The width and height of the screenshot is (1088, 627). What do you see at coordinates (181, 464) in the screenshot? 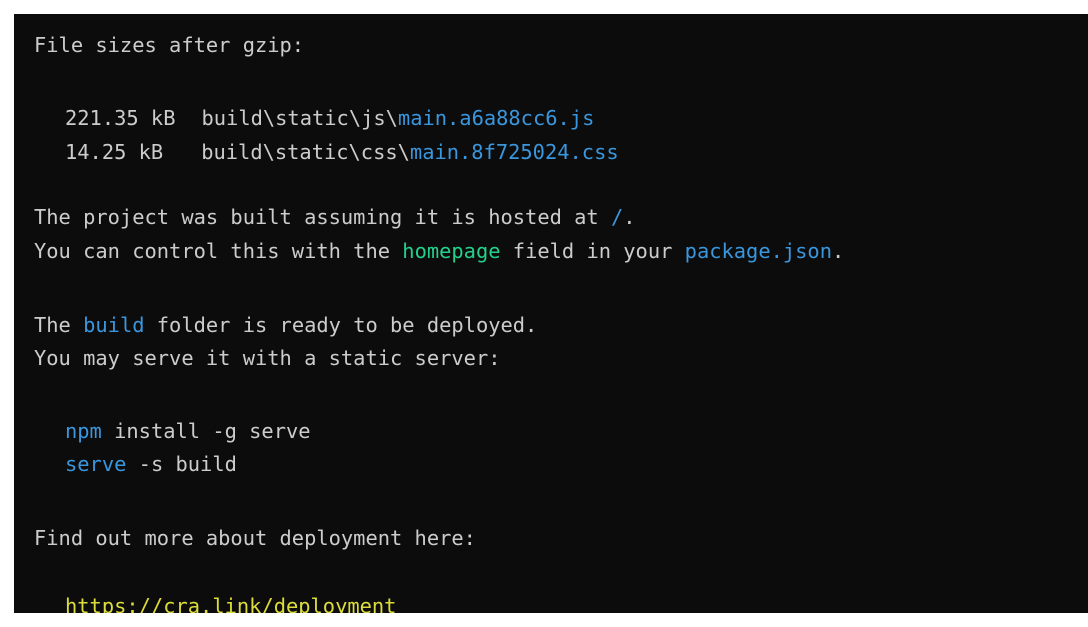
I see `serve-args: -s build` at bounding box center [181, 464].